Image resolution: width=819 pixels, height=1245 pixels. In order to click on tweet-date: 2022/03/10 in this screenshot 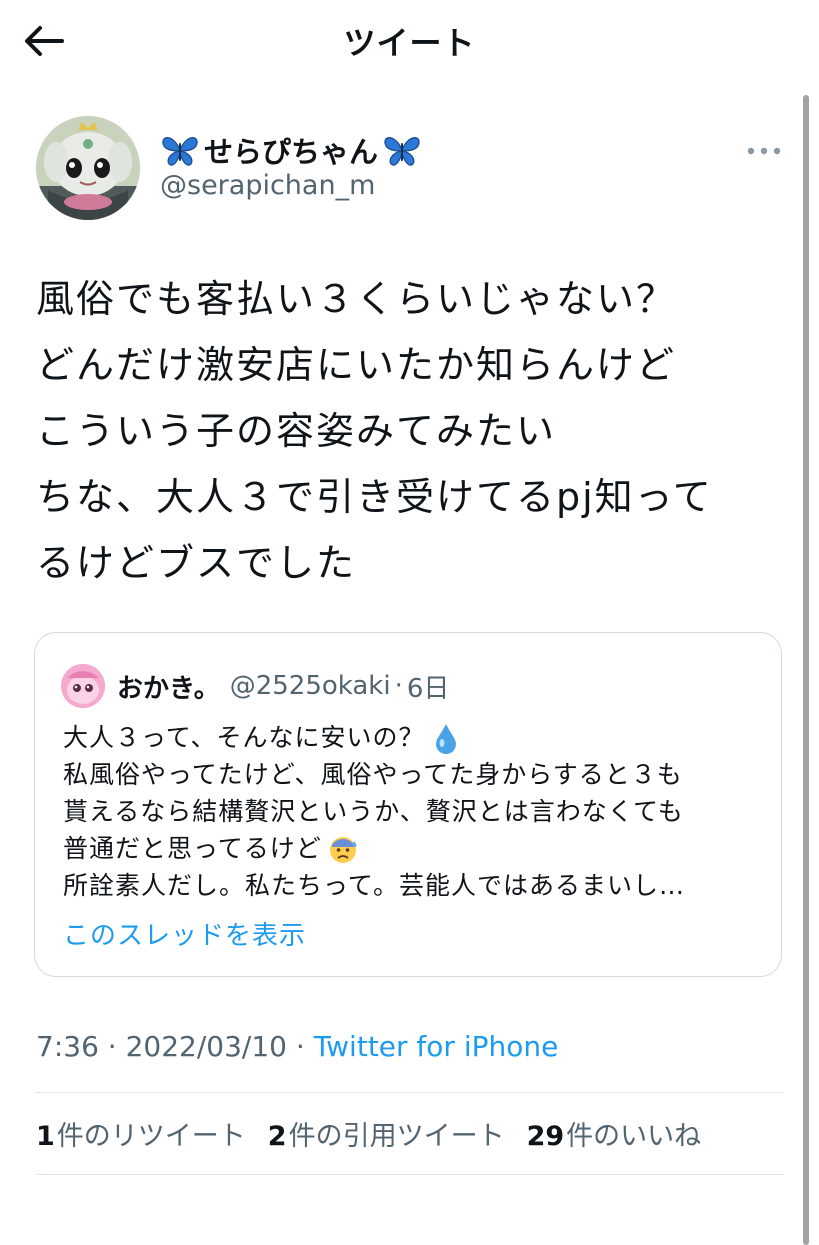, I will do `click(206, 1046)`.